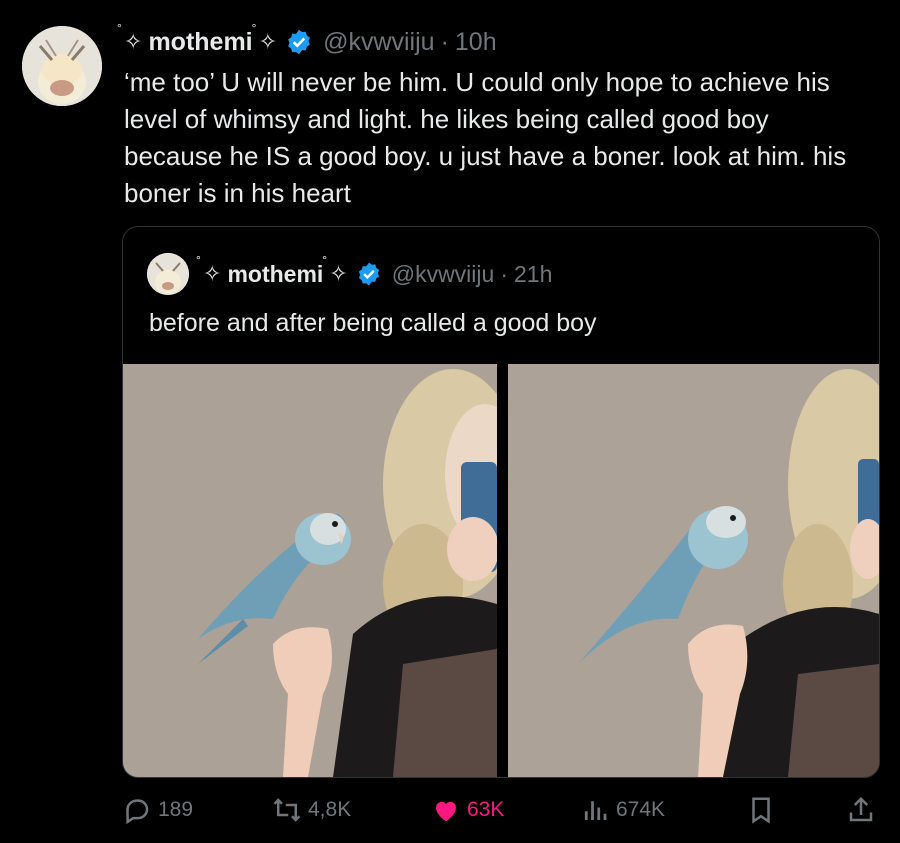  Describe the element at coordinates (62, 66) in the screenshot. I see `author-avatar` at that location.